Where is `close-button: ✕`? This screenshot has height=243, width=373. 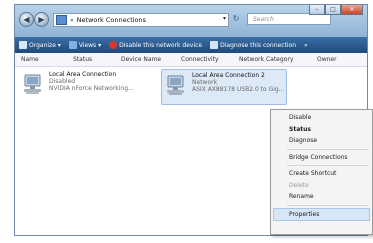 close-button: ✕ is located at coordinates (352, 10).